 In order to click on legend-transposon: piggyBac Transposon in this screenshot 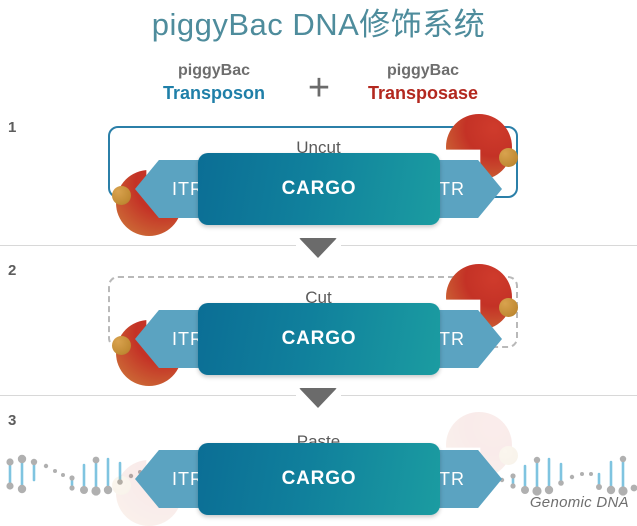, I will do `click(214, 82)`.